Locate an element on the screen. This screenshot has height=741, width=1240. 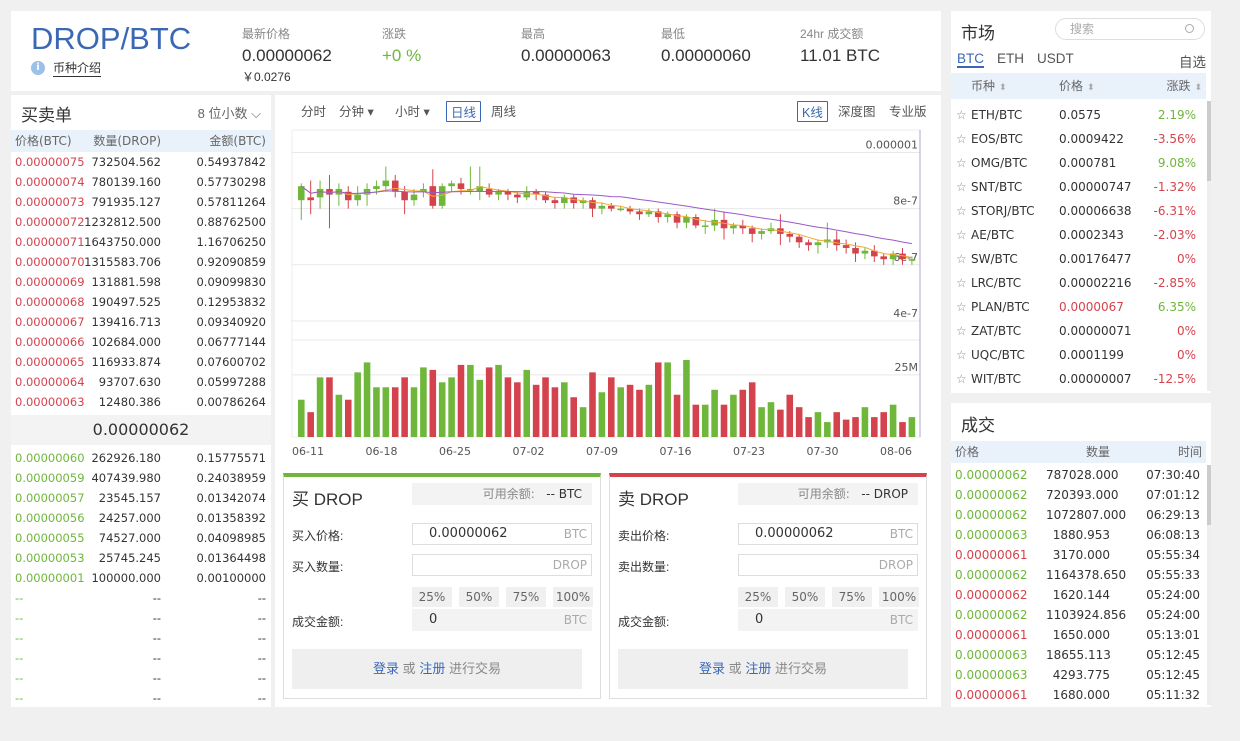
trade-row: 0.00000063 4293.775 05:12:45 is located at coordinates (1078, 675).